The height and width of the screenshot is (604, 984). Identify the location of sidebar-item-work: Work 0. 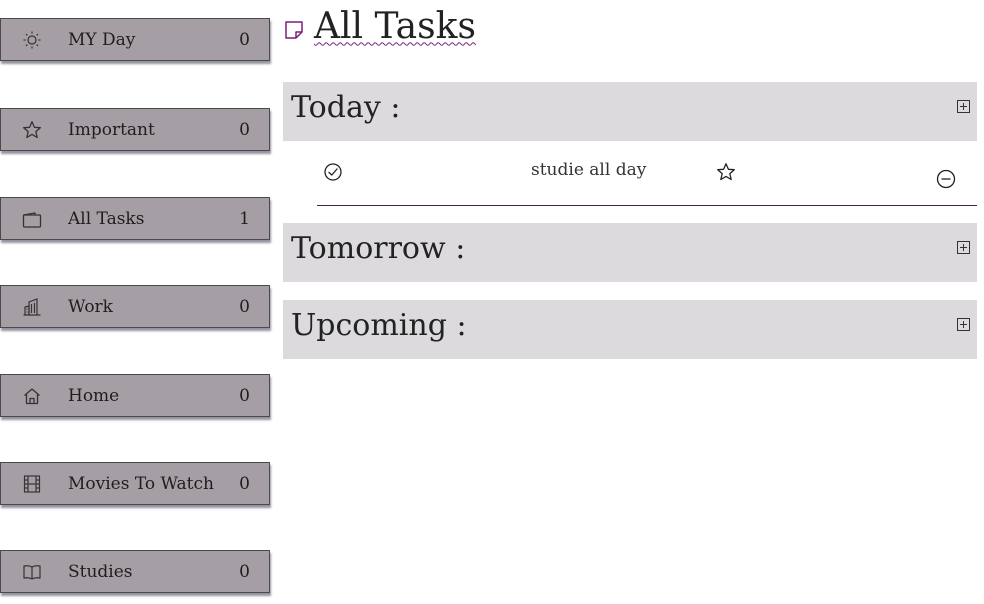
(135, 306).